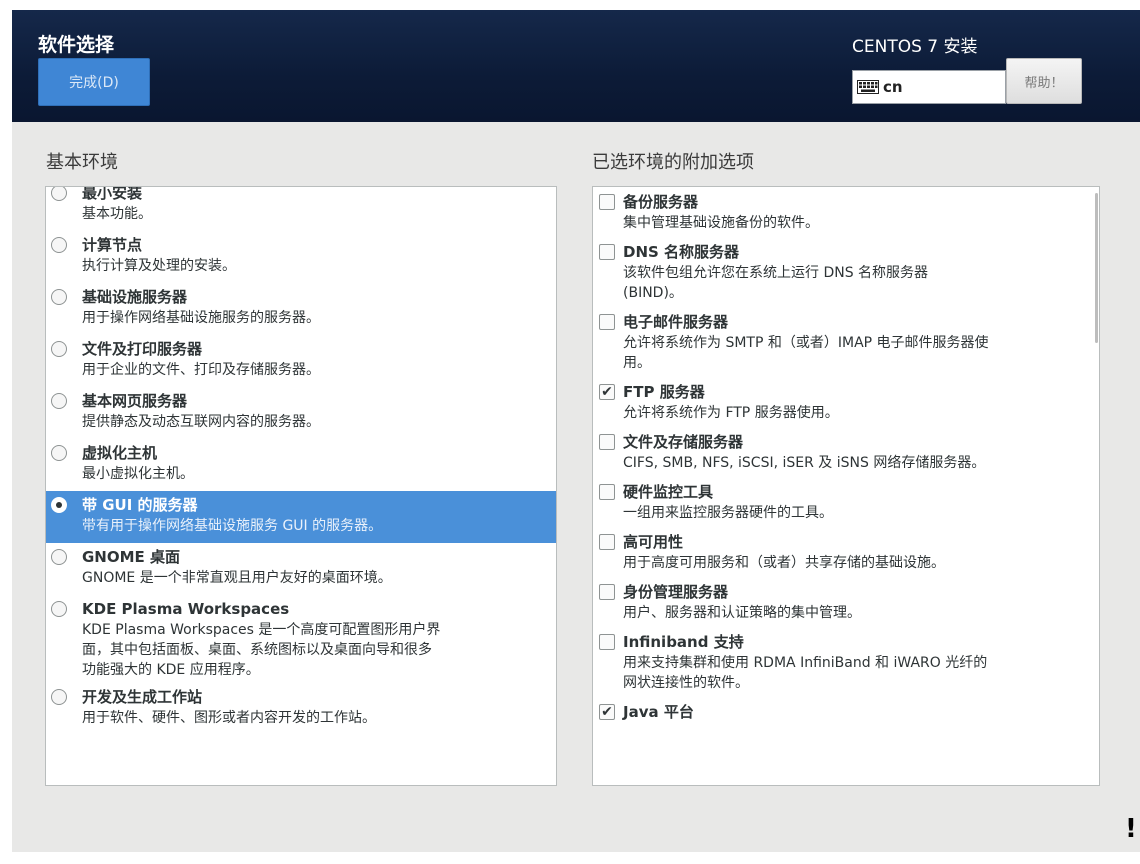 The height and width of the screenshot is (864, 1140). What do you see at coordinates (201, 422) in the screenshot?
I see `environment-description: 提供静态及动态互联网内容的服务器。` at bounding box center [201, 422].